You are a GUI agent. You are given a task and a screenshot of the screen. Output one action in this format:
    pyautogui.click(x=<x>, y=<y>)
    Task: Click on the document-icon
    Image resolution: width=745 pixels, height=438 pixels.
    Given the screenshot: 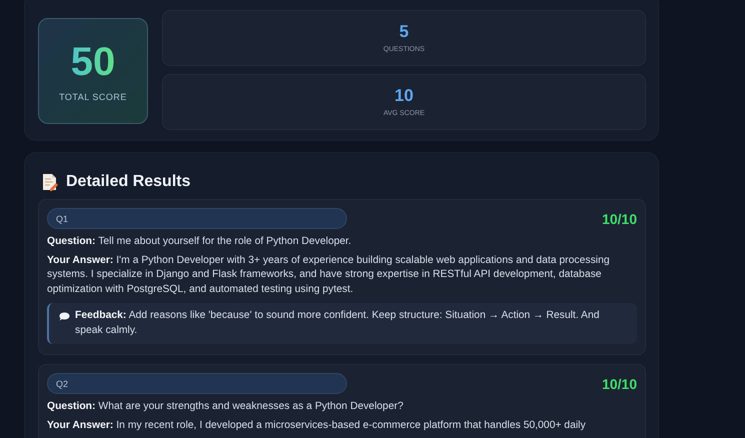 What is the action you would take?
    pyautogui.click(x=50, y=182)
    